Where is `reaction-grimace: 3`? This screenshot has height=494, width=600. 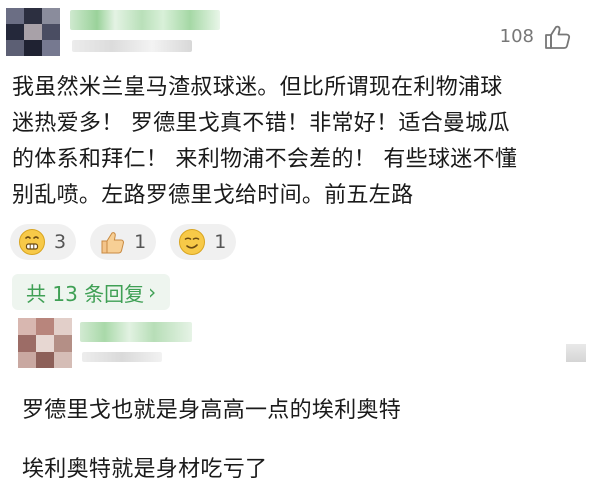 reaction-grimace: 3 is located at coordinates (43, 242).